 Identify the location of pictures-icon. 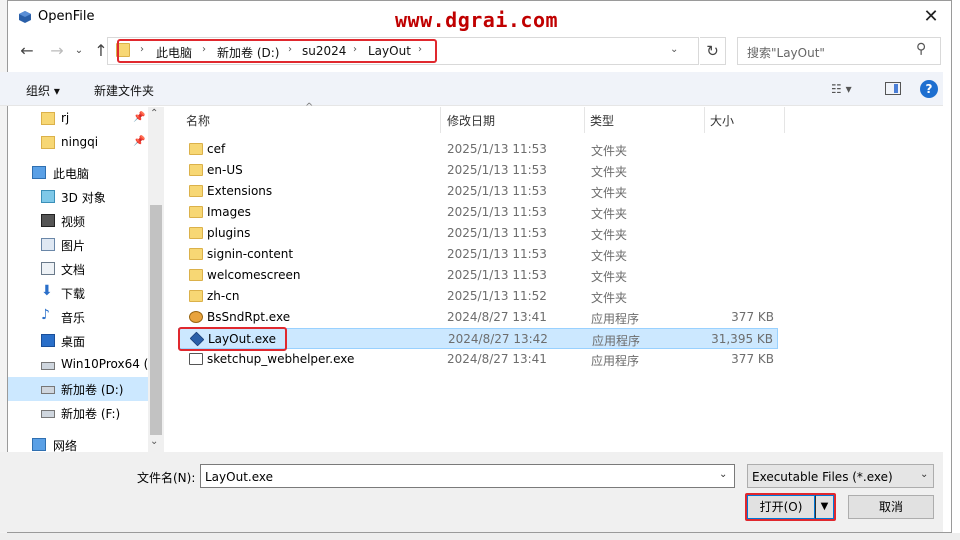
(48, 244).